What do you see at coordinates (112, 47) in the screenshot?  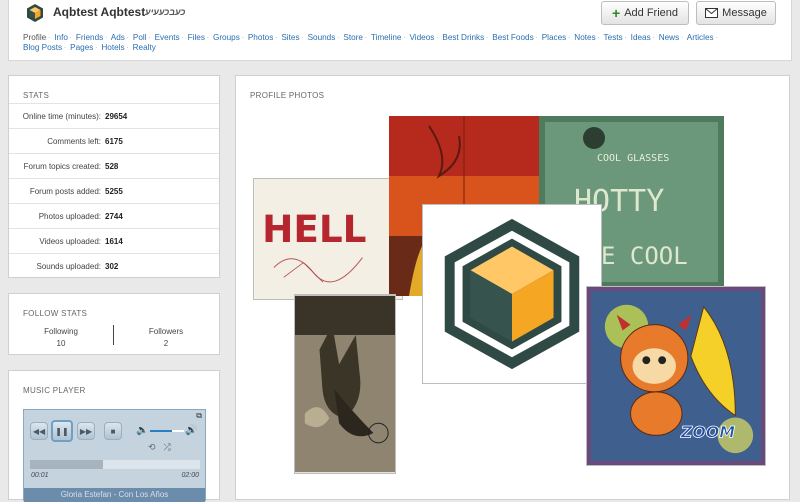 I see `nav-link-hotels: Hotels` at bounding box center [112, 47].